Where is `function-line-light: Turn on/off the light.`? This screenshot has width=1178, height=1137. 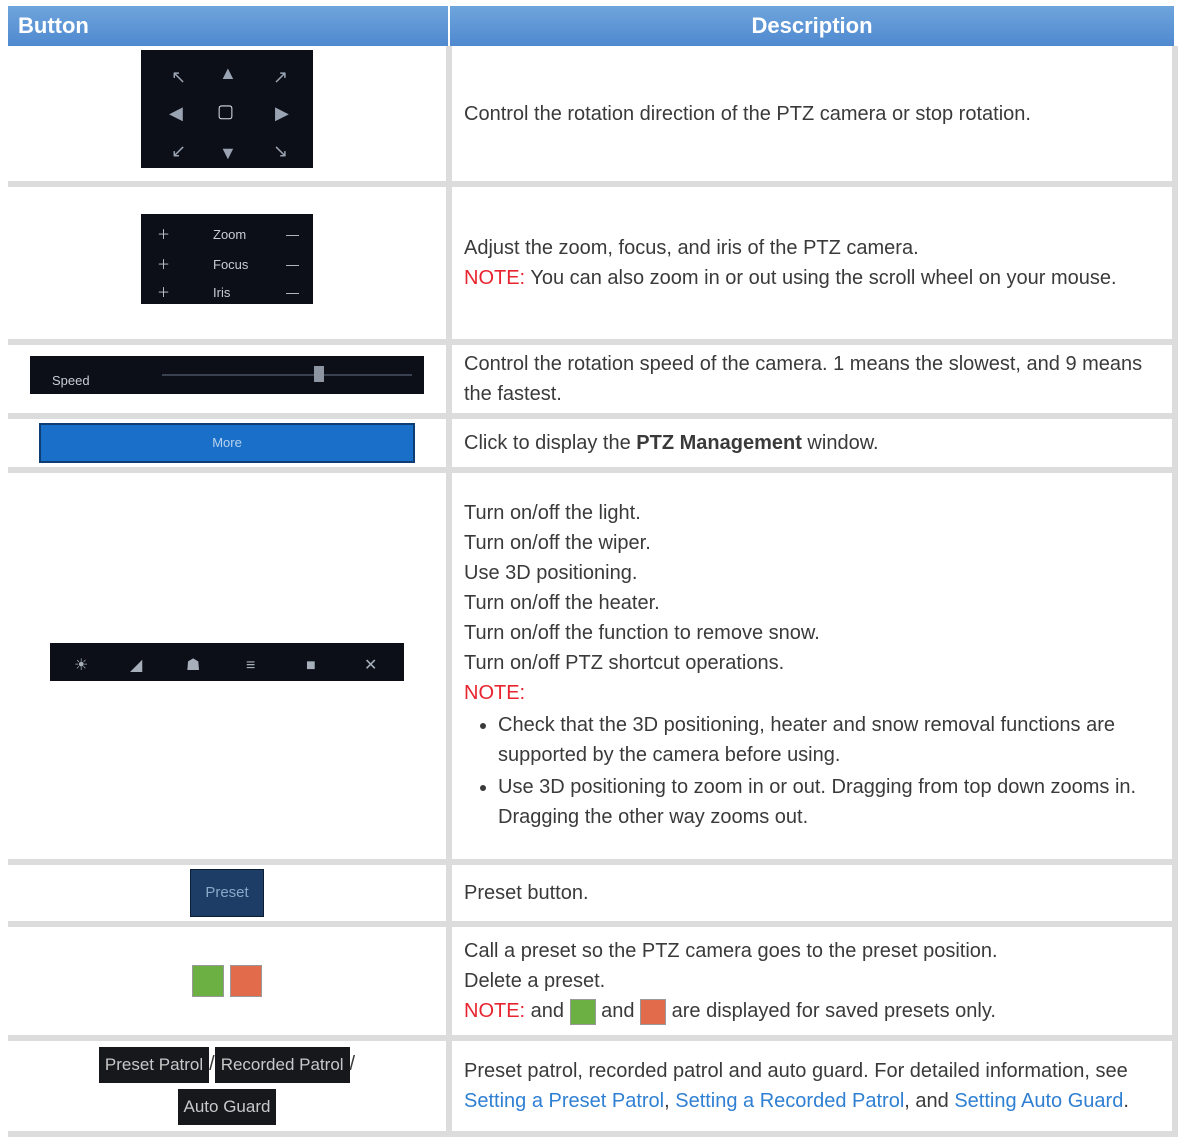 function-line-light: Turn on/off the light. is located at coordinates (552, 513).